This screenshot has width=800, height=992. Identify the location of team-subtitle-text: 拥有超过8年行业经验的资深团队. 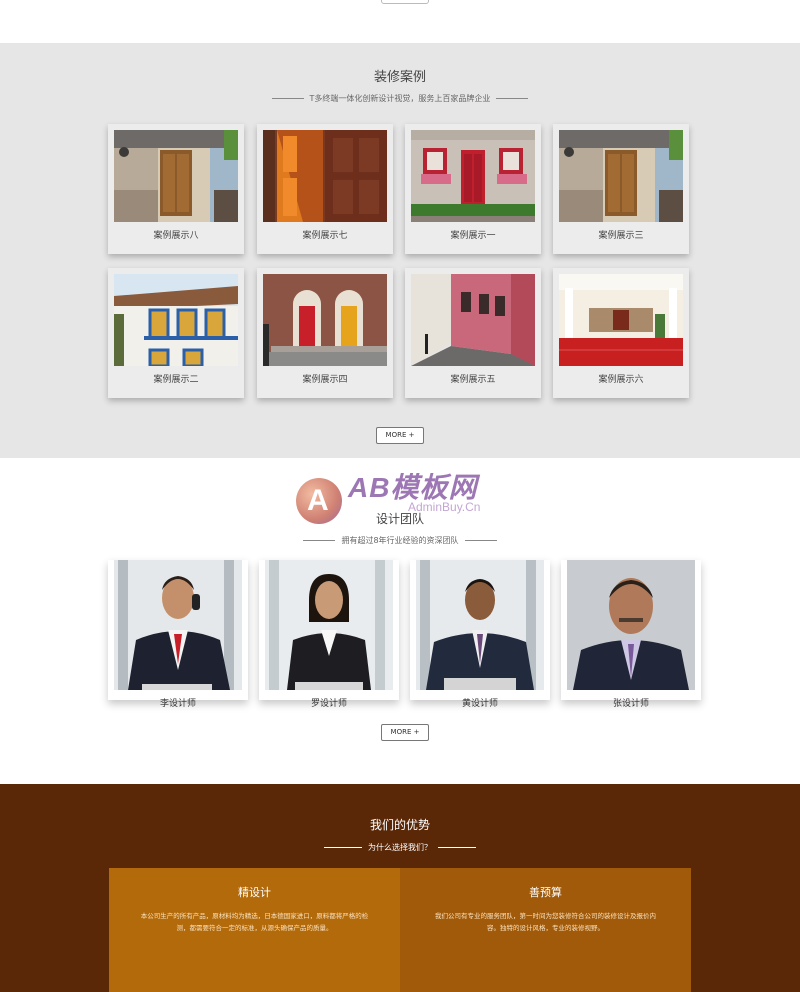
(400, 540).